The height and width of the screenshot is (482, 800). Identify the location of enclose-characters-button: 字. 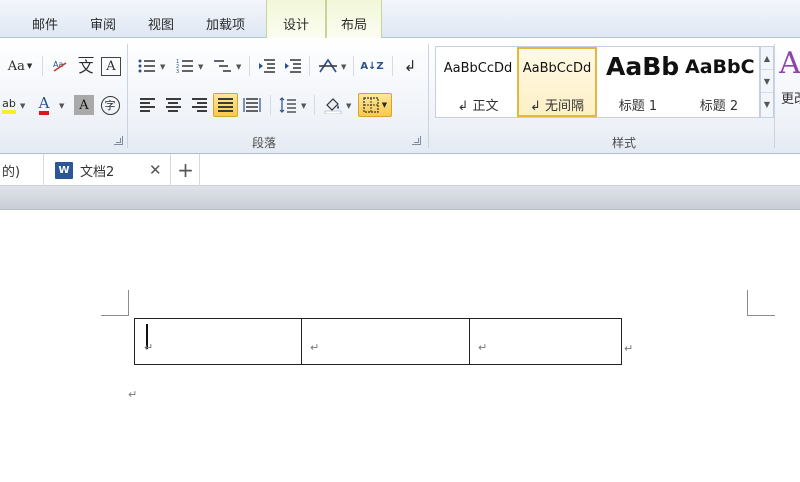
(110, 105).